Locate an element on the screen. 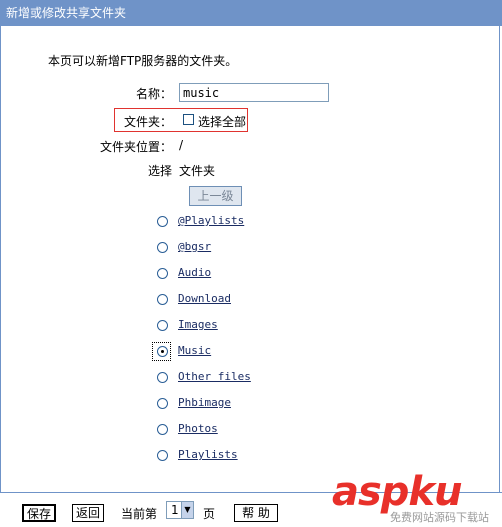 This screenshot has width=502, height=527. help-button: 帮 助 is located at coordinates (256, 513).